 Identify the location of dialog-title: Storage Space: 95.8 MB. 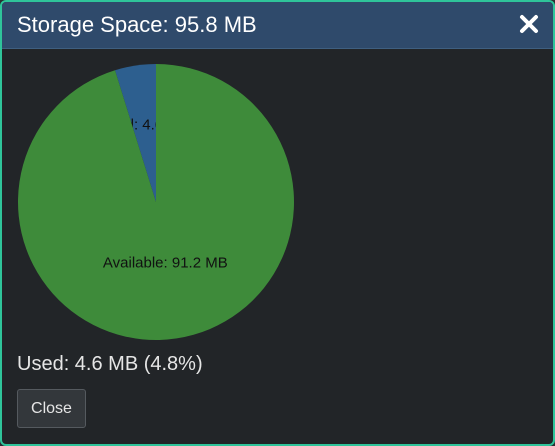
(137, 24).